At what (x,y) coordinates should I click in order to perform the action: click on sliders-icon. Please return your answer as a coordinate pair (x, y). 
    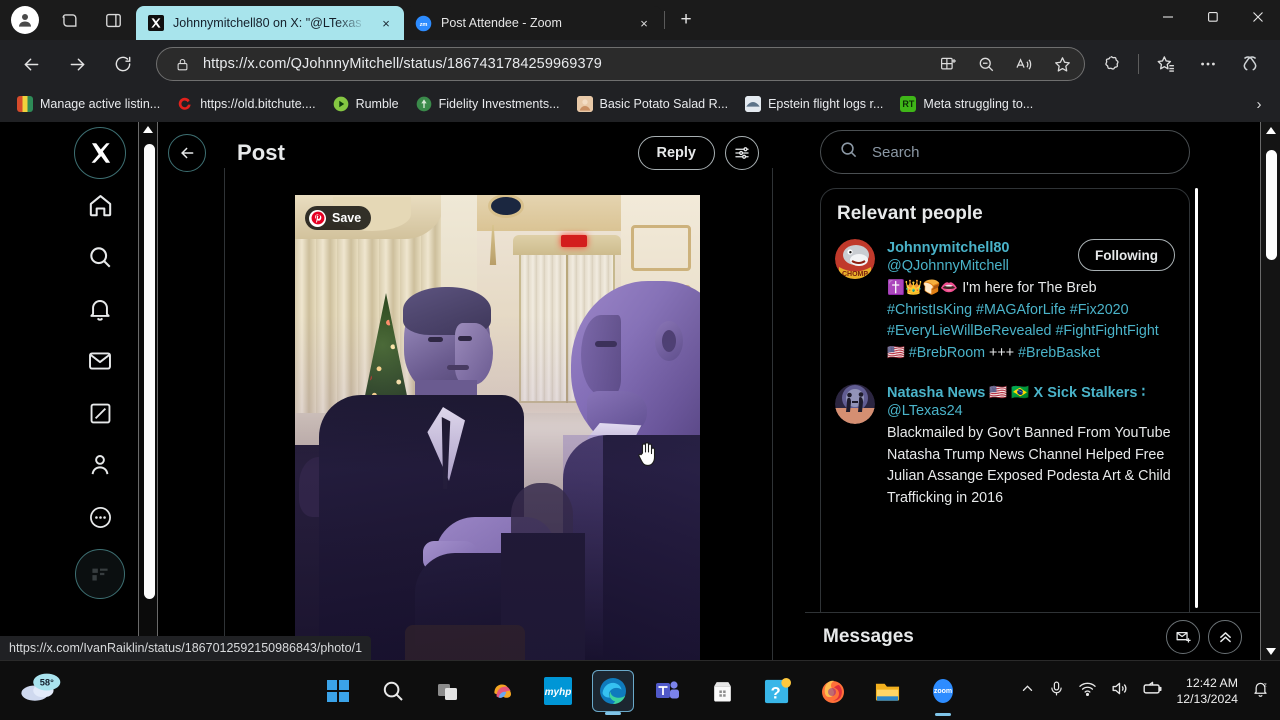
    Looking at the image, I should click on (742, 153).